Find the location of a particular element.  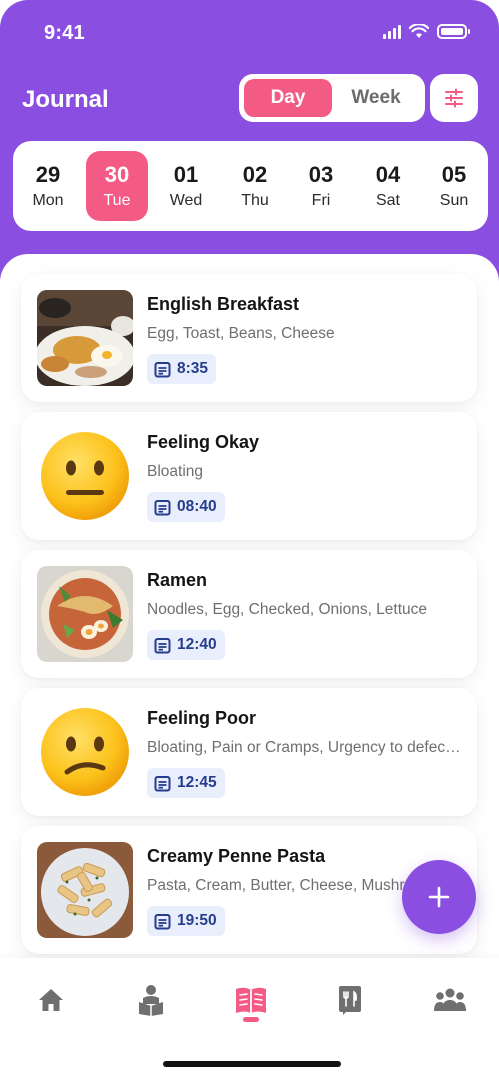

entry-title: English Breakfast is located at coordinates (223, 304).